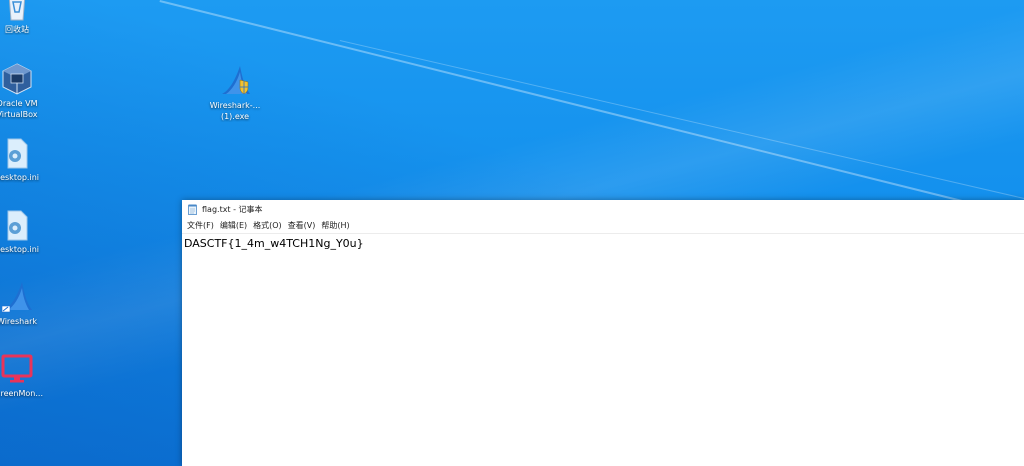 The height and width of the screenshot is (466, 1024). What do you see at coordinates (335, 226) in the screenshot?
I see `menu-help: 帮助(H)` at bounding box center [335, 226].